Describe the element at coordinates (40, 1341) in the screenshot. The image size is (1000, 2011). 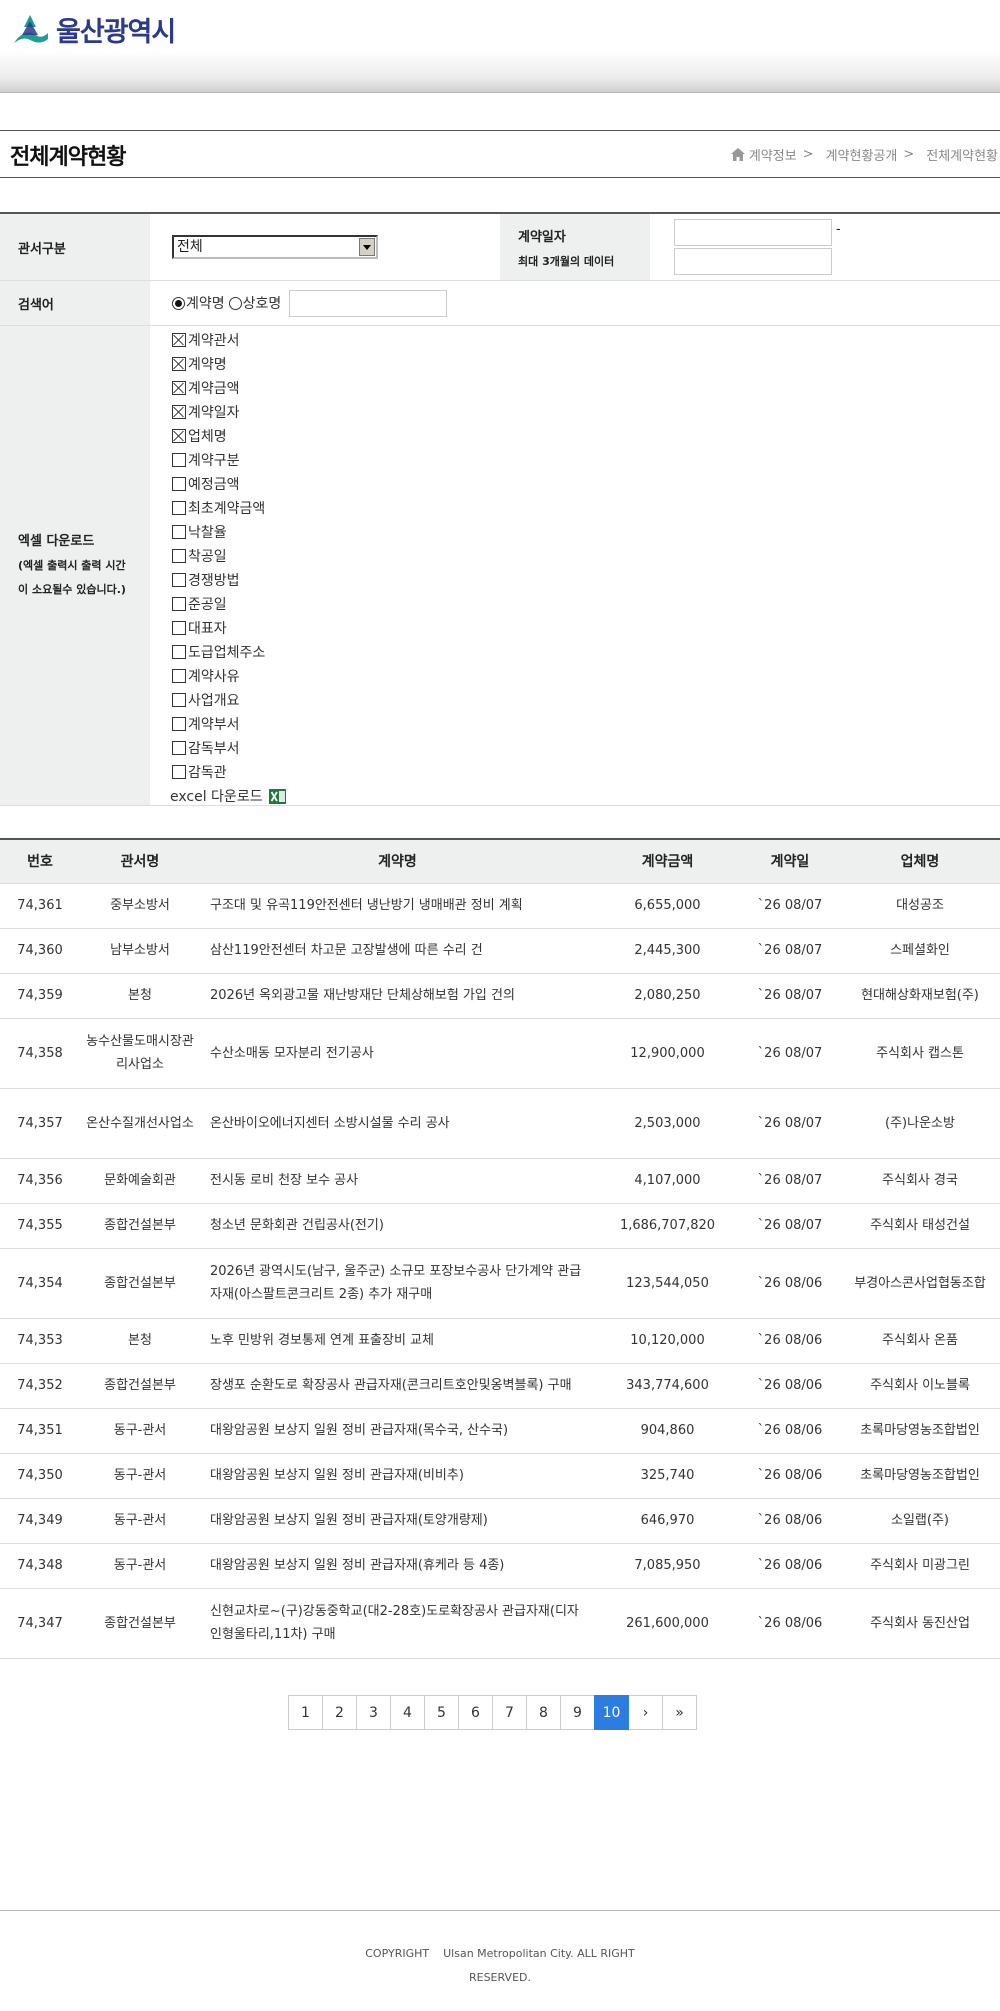
I see `cell-no: 74,353` at that location.